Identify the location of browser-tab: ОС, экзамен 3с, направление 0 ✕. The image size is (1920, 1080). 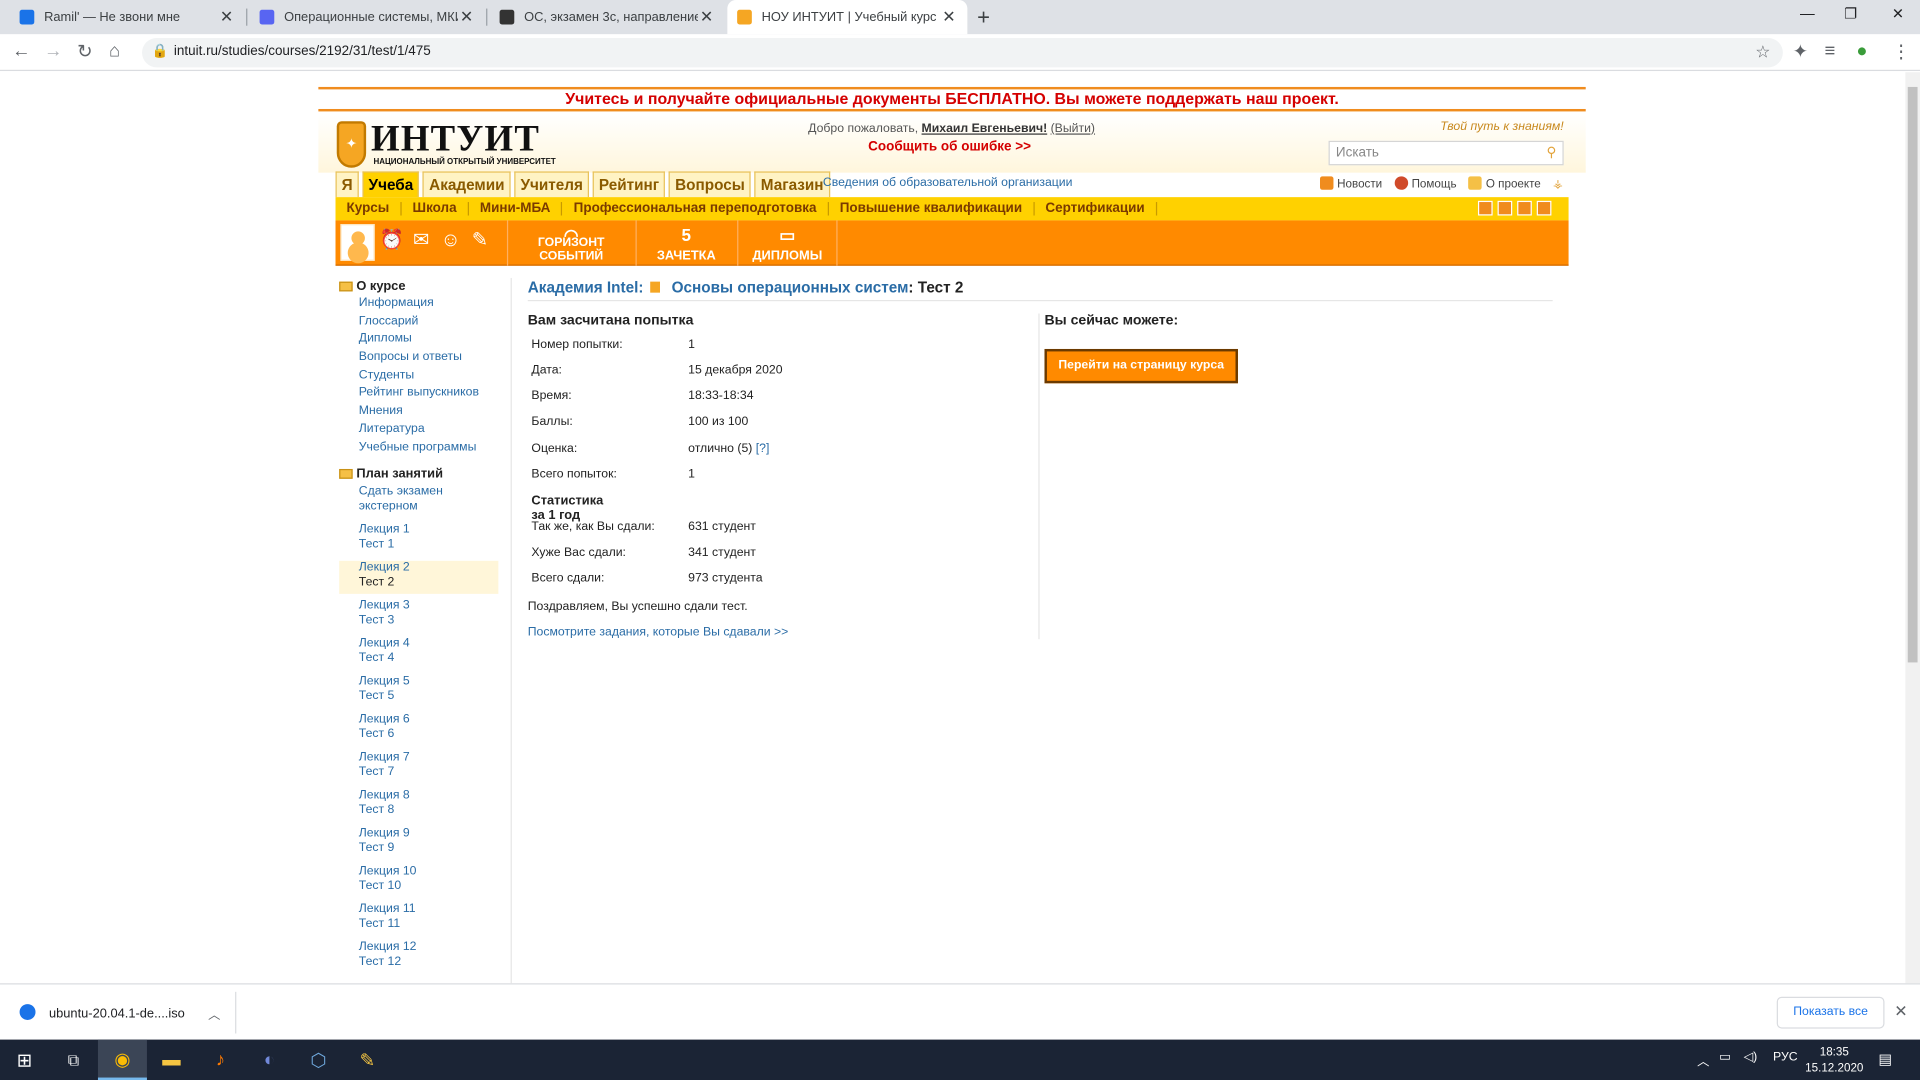
(607, 17).